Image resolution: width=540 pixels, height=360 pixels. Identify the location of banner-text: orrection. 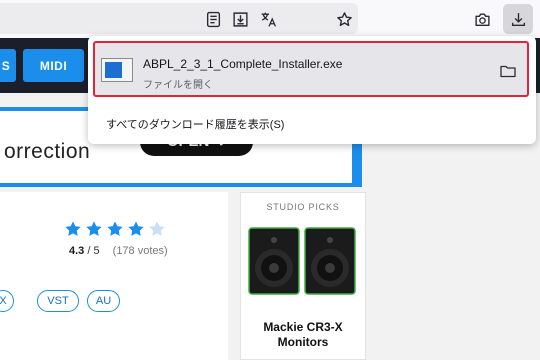
(47, 151).